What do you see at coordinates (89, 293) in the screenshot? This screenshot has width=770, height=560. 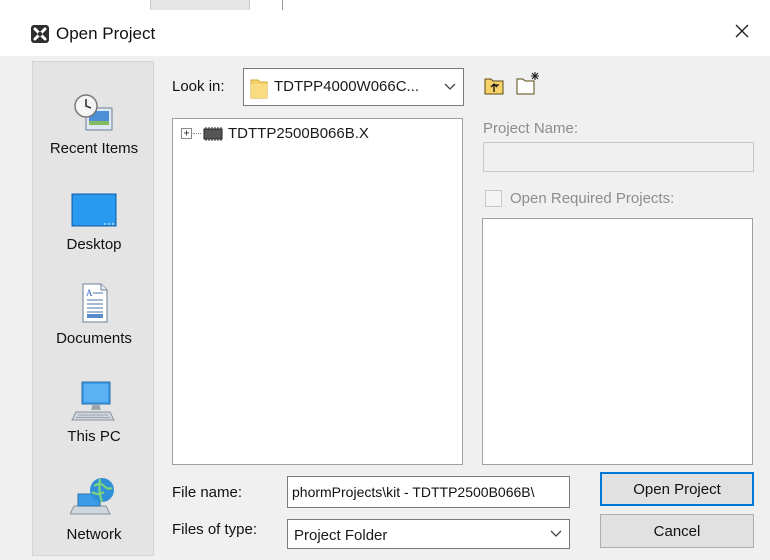 I see `svg-text: A` at bounding box center [89, 293].